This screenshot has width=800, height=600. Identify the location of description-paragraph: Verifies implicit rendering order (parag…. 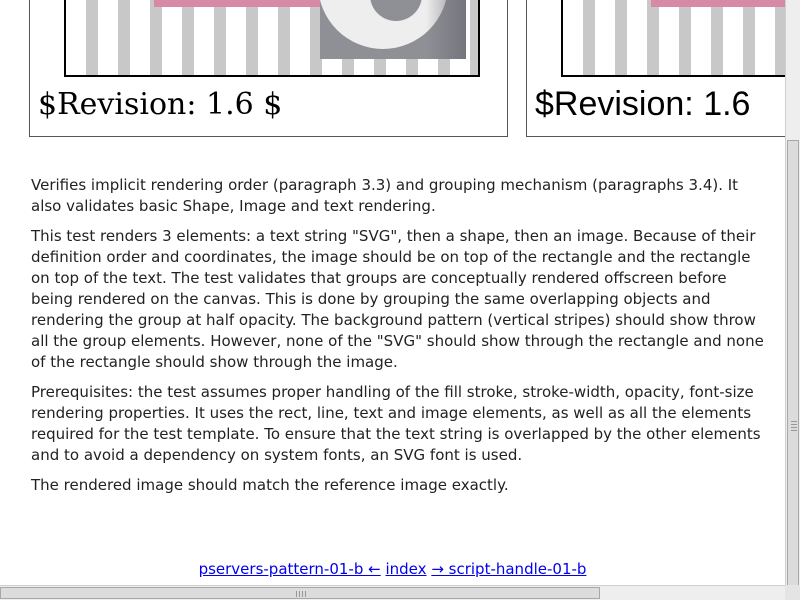
(385, 195).